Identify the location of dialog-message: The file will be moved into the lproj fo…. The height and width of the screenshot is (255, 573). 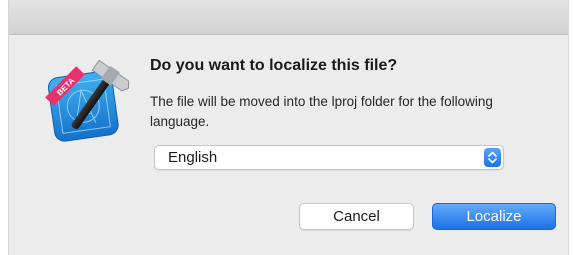
(321, 111).